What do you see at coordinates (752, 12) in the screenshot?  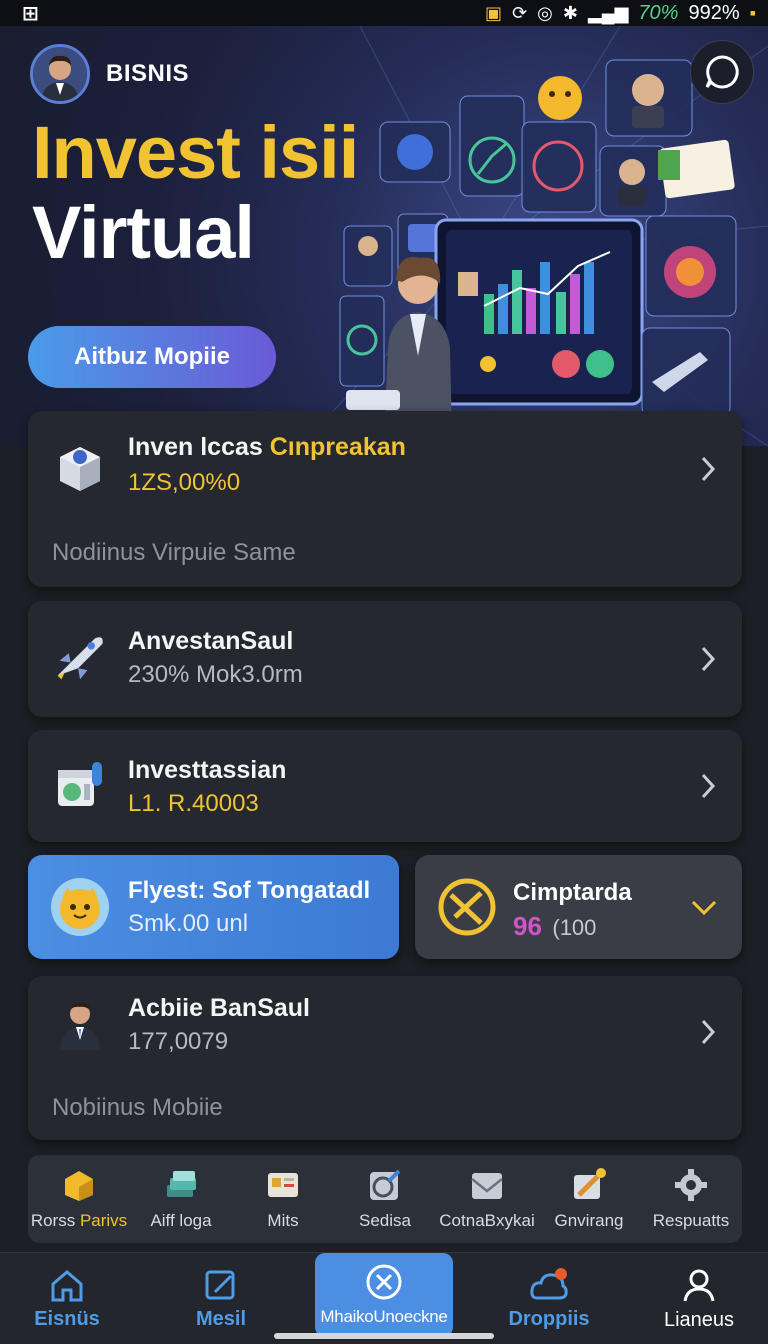 I see `notification-icon: ▪` at bounding box center [752, 12].